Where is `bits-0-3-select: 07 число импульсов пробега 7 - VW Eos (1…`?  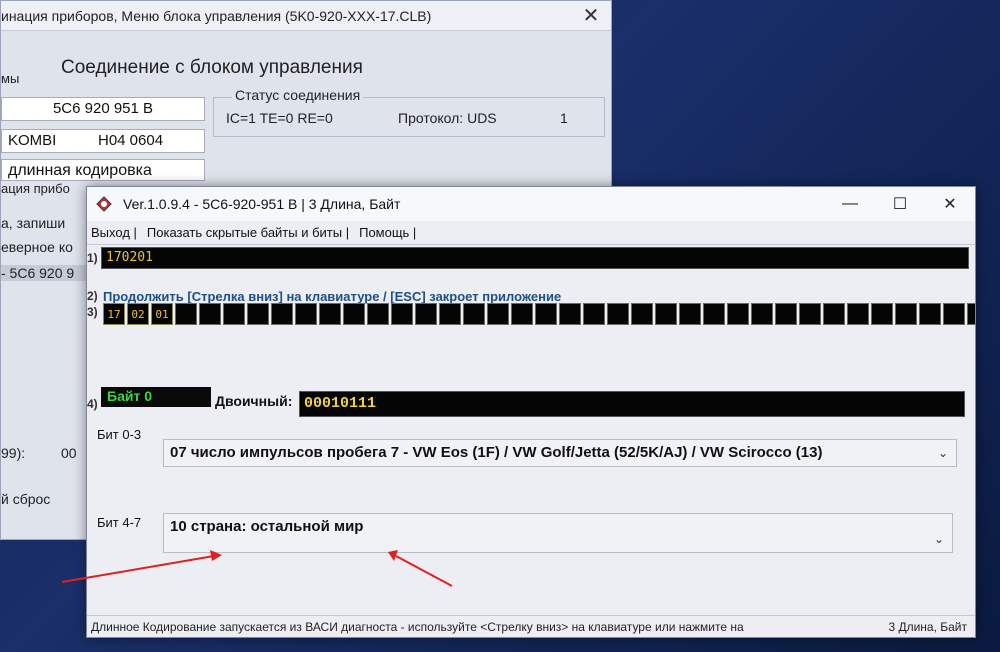 bits-0-3-select: 07 число импульсов пробега 7 - VW Eos (1… is located at coordinates (560, 453).